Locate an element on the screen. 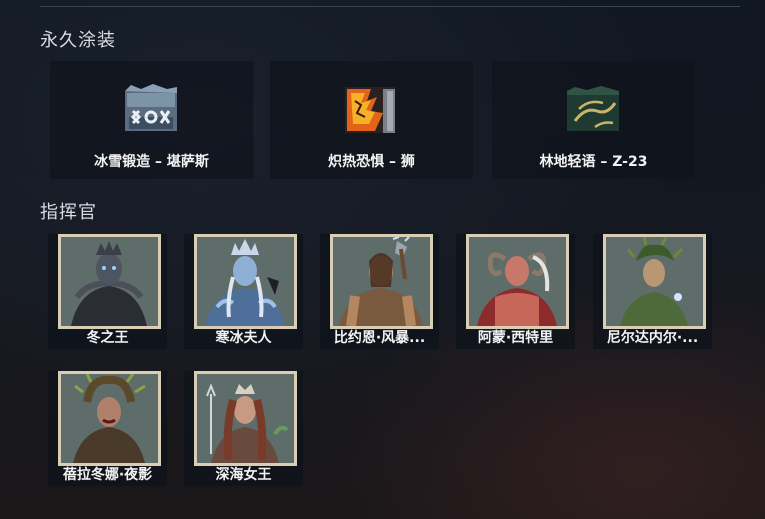  belladonna-portrait is located at coordinates (109, 418).